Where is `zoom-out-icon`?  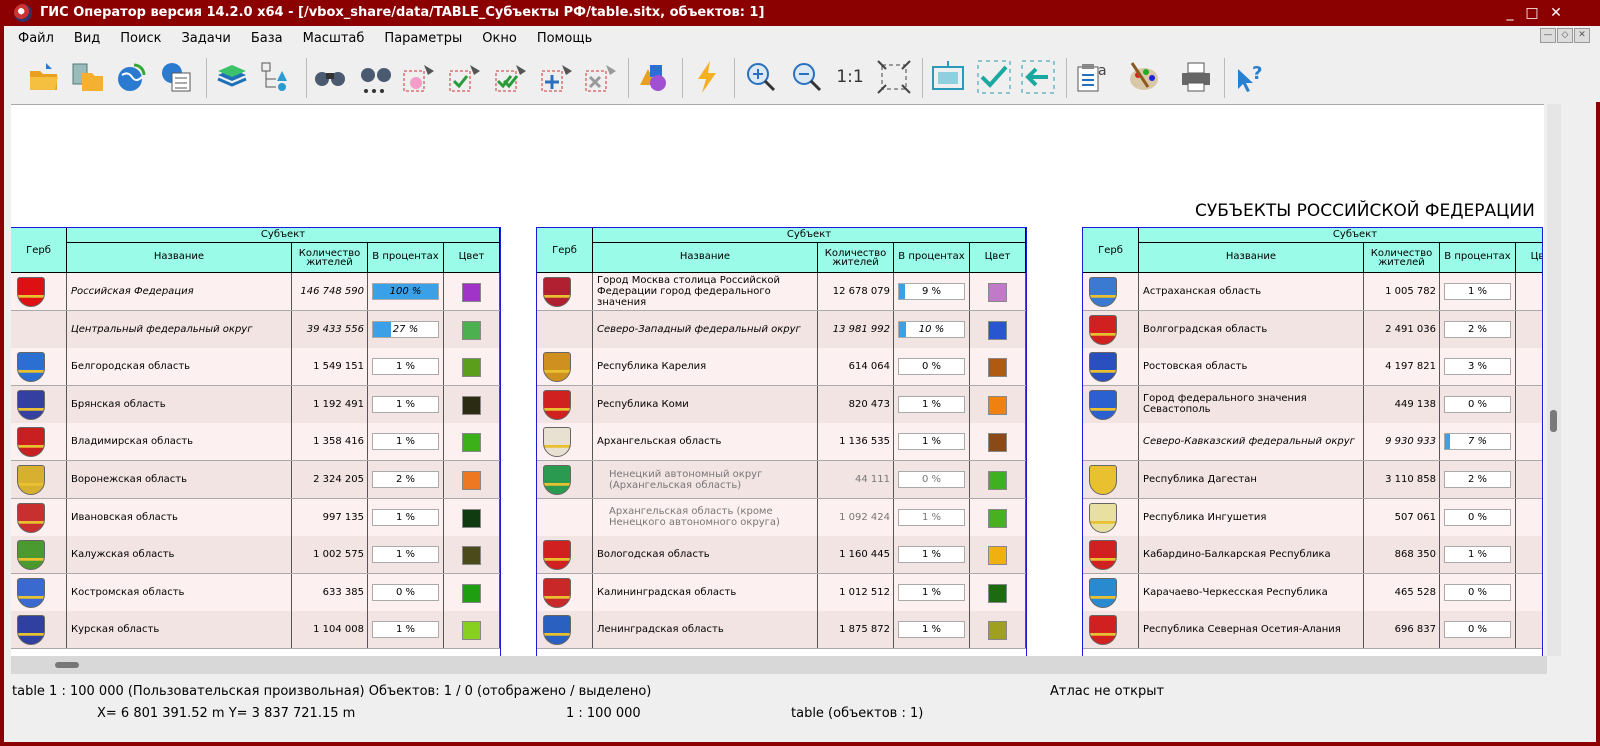
zoom-out-icon is located at coordinates (806, 77).